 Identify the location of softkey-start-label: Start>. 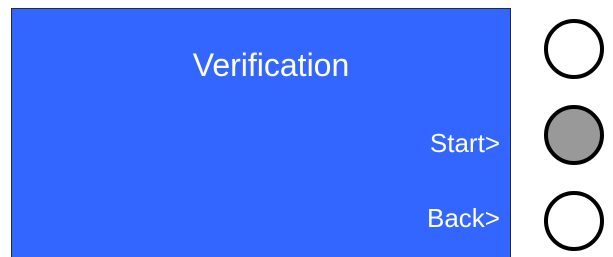
(464, 143).